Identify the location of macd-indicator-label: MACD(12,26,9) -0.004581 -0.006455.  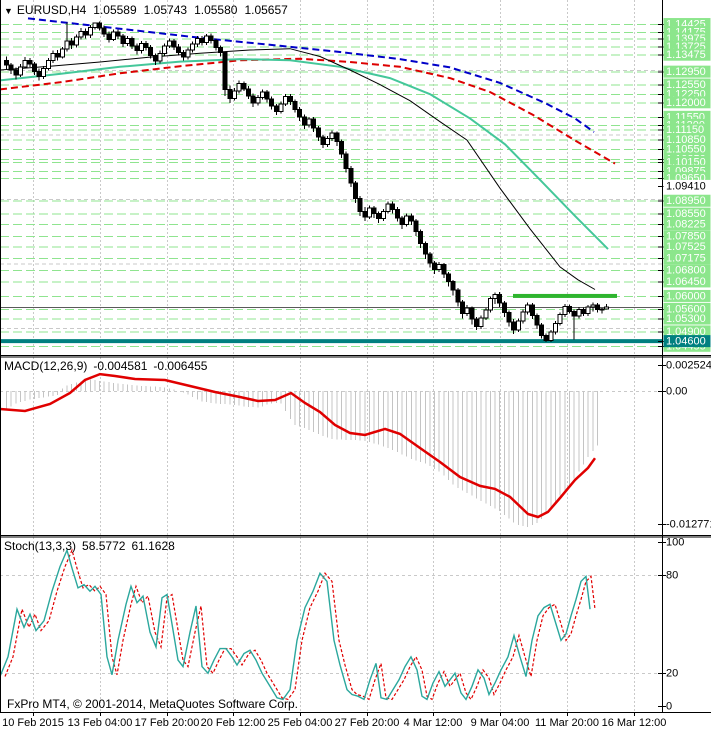
(105, 366).